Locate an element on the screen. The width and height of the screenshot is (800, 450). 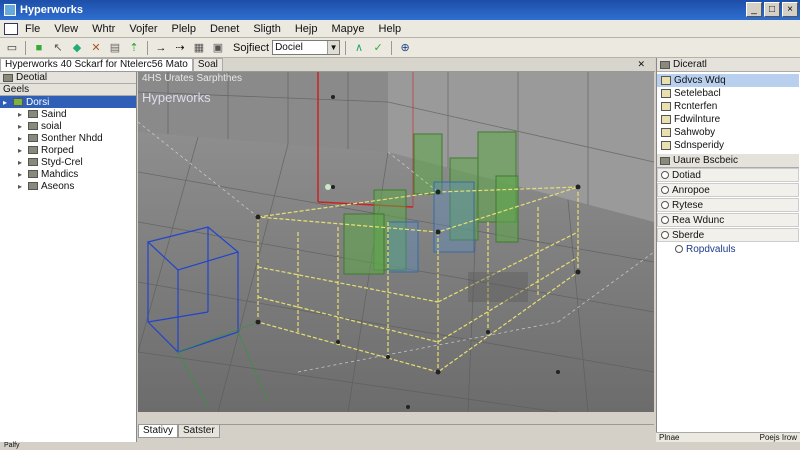
menu-item: Fle is located at coordinates (32, 29).